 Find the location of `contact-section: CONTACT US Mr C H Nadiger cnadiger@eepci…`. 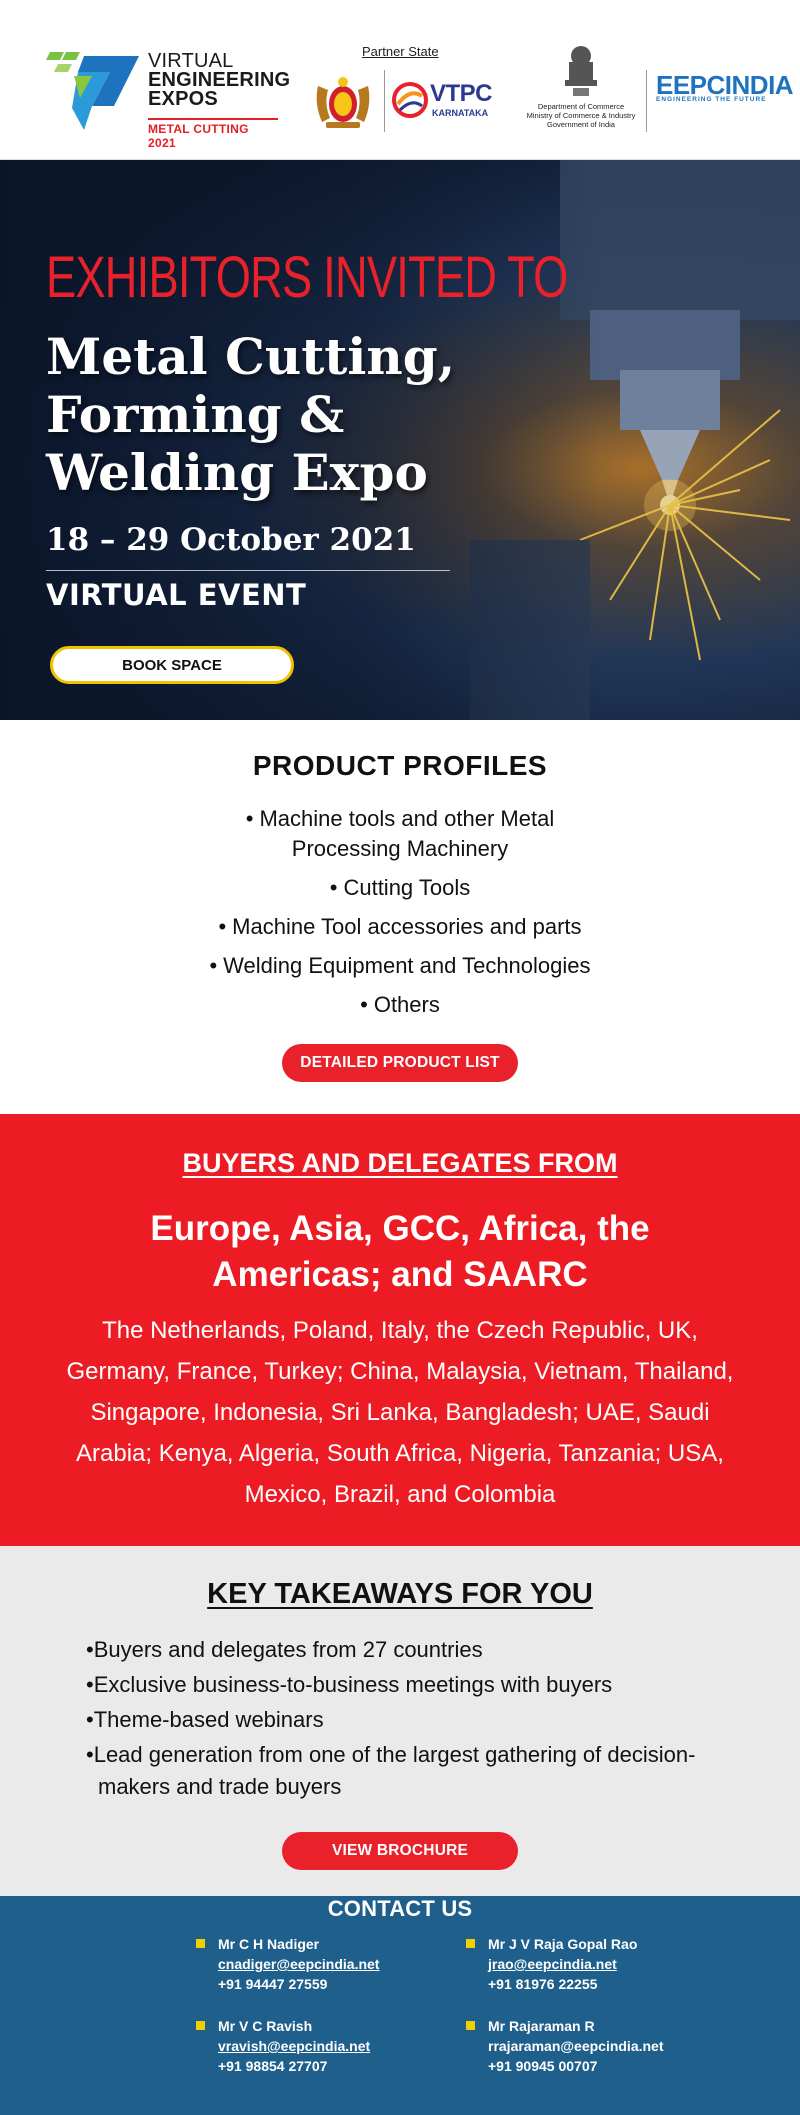

contact-section: CONTACT US Mr C H Nadiger cnadiger@eepci… is located at coordinates (400, 2005).